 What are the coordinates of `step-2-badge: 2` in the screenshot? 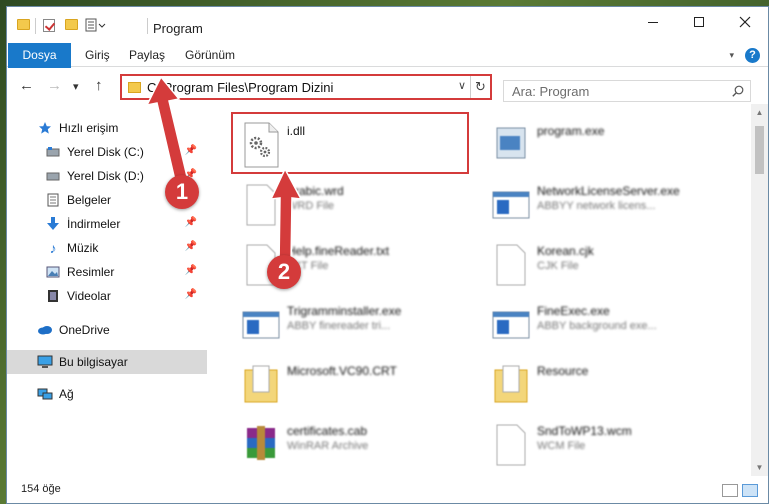 It's located at (284, 272).